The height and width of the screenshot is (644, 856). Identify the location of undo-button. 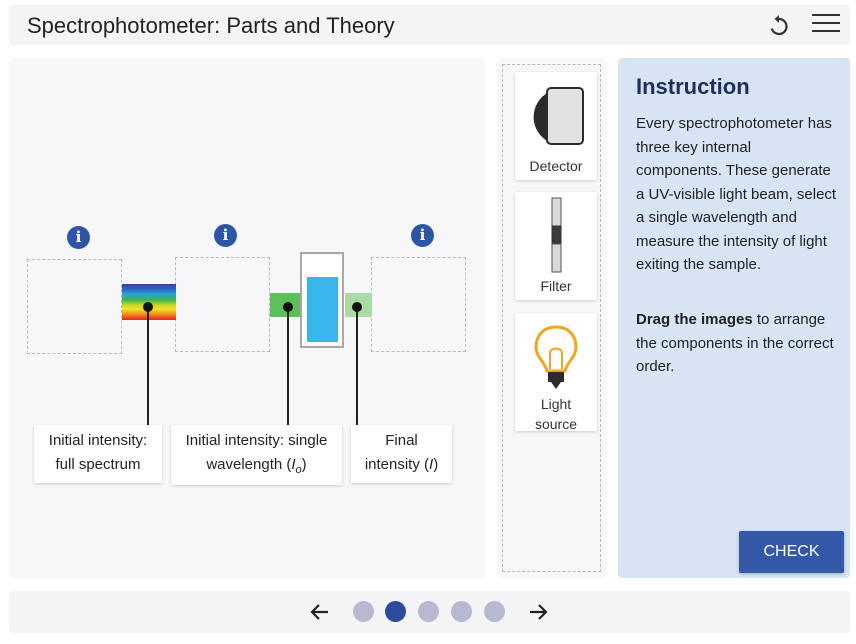
(779, 26).